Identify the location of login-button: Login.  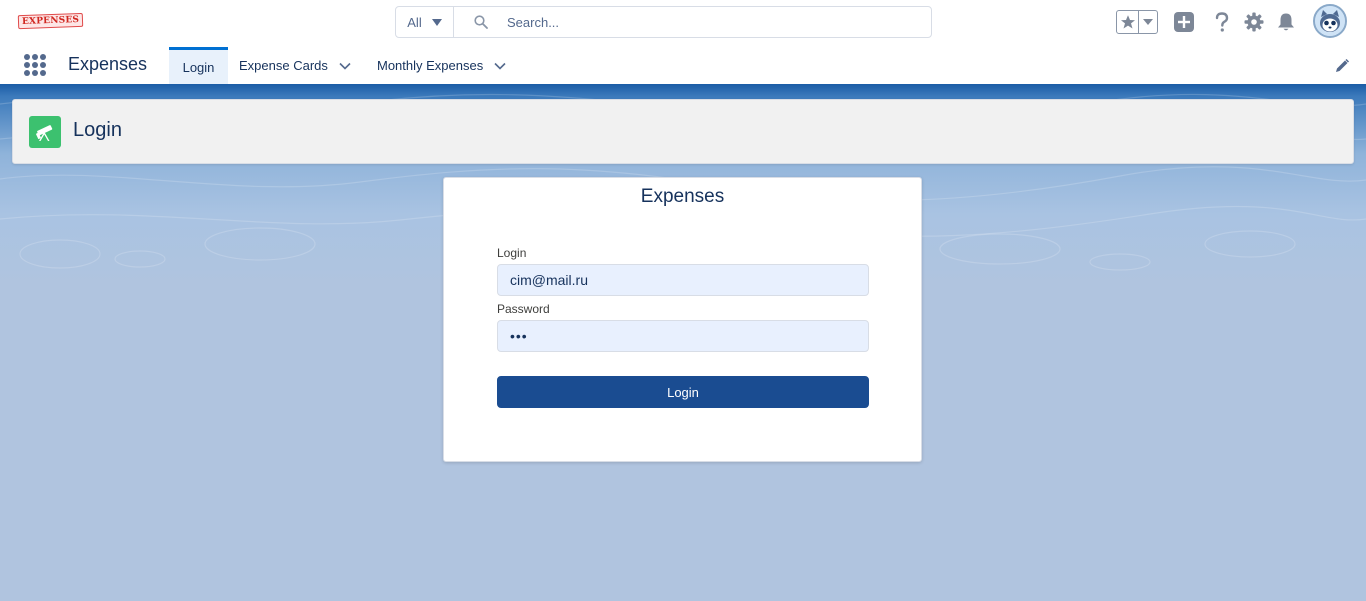
(683, 392).